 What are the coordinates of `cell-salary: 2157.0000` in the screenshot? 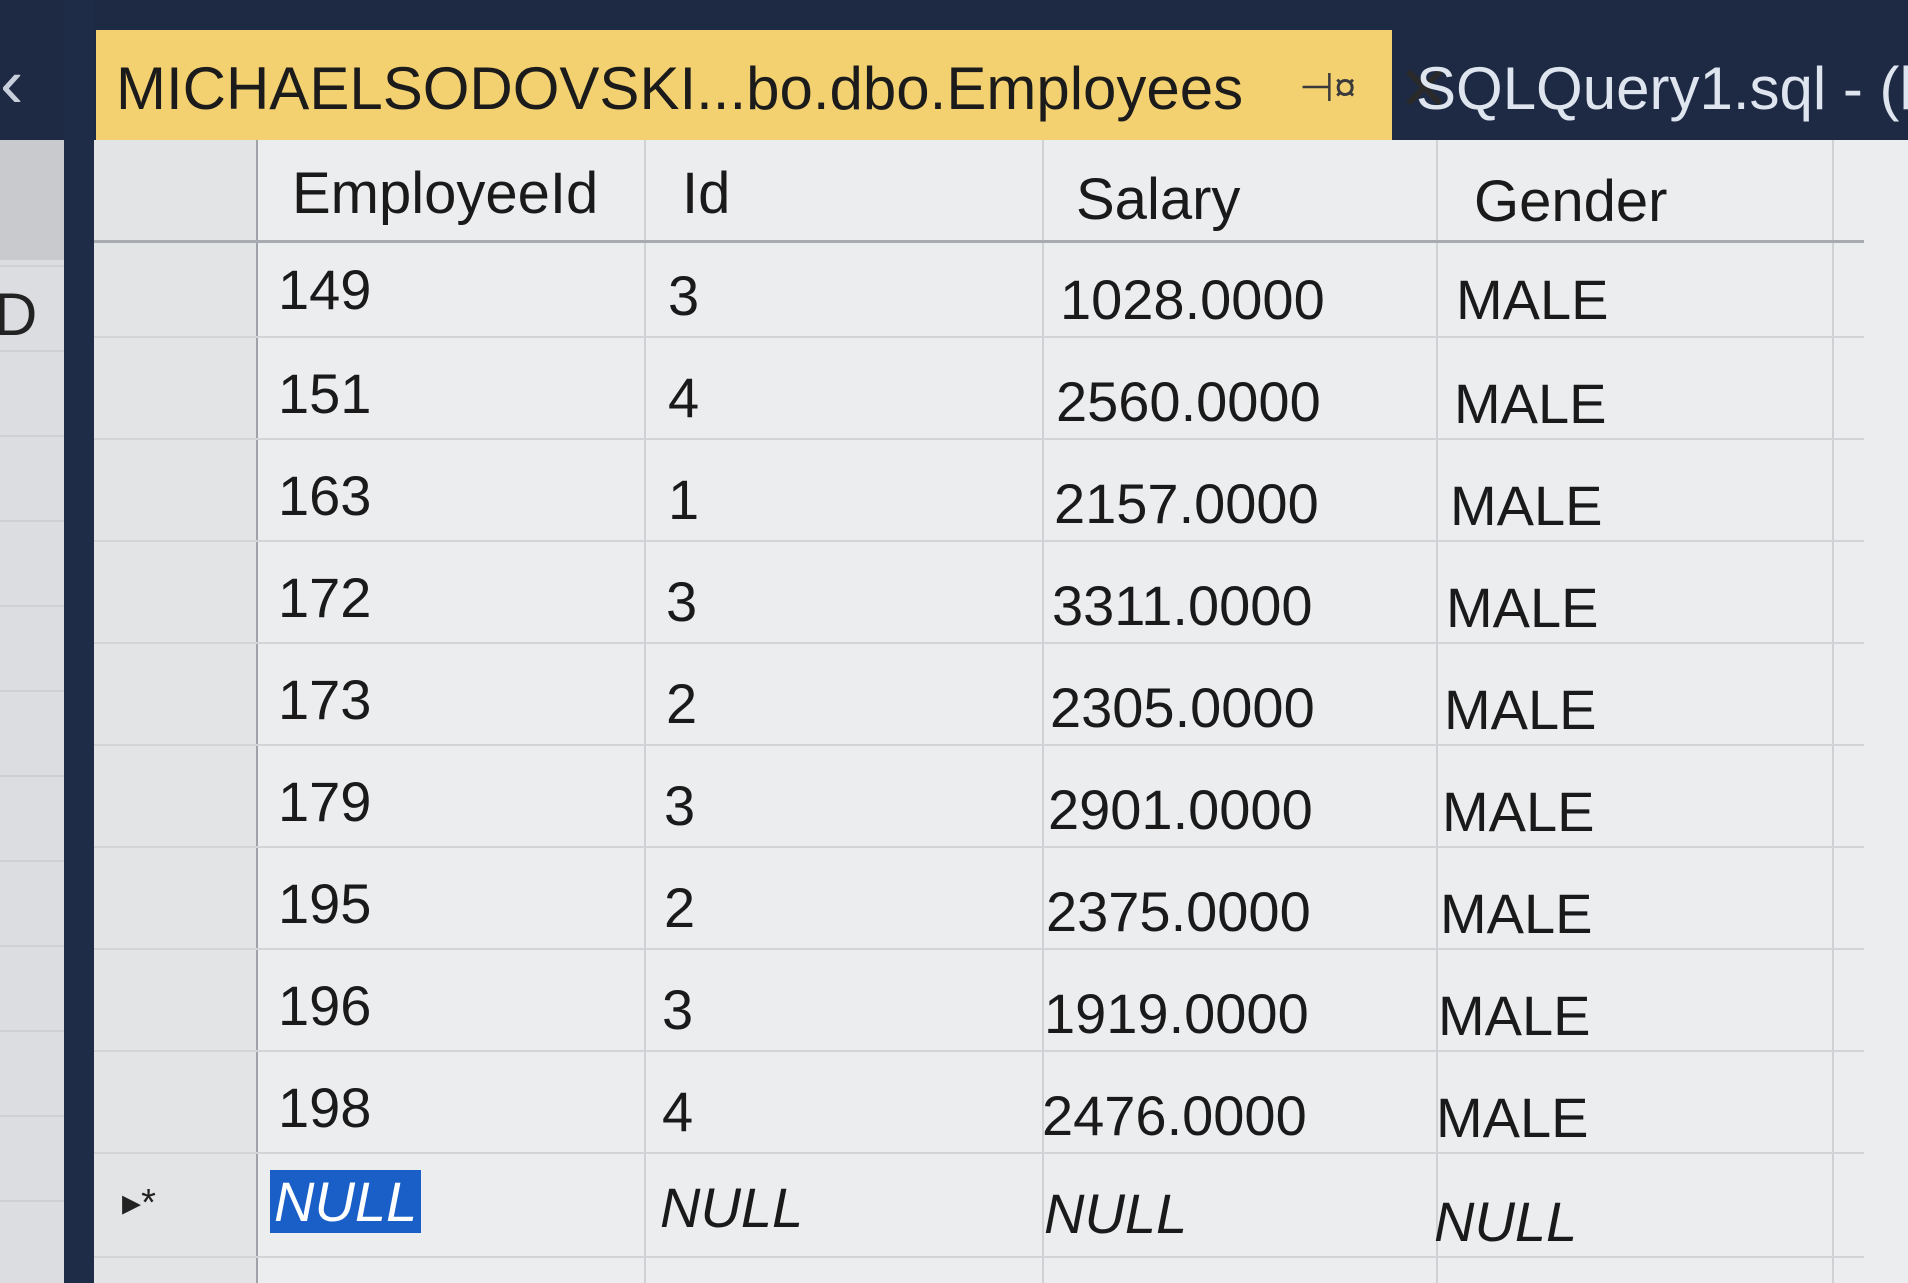 It's located at (1186, 504).